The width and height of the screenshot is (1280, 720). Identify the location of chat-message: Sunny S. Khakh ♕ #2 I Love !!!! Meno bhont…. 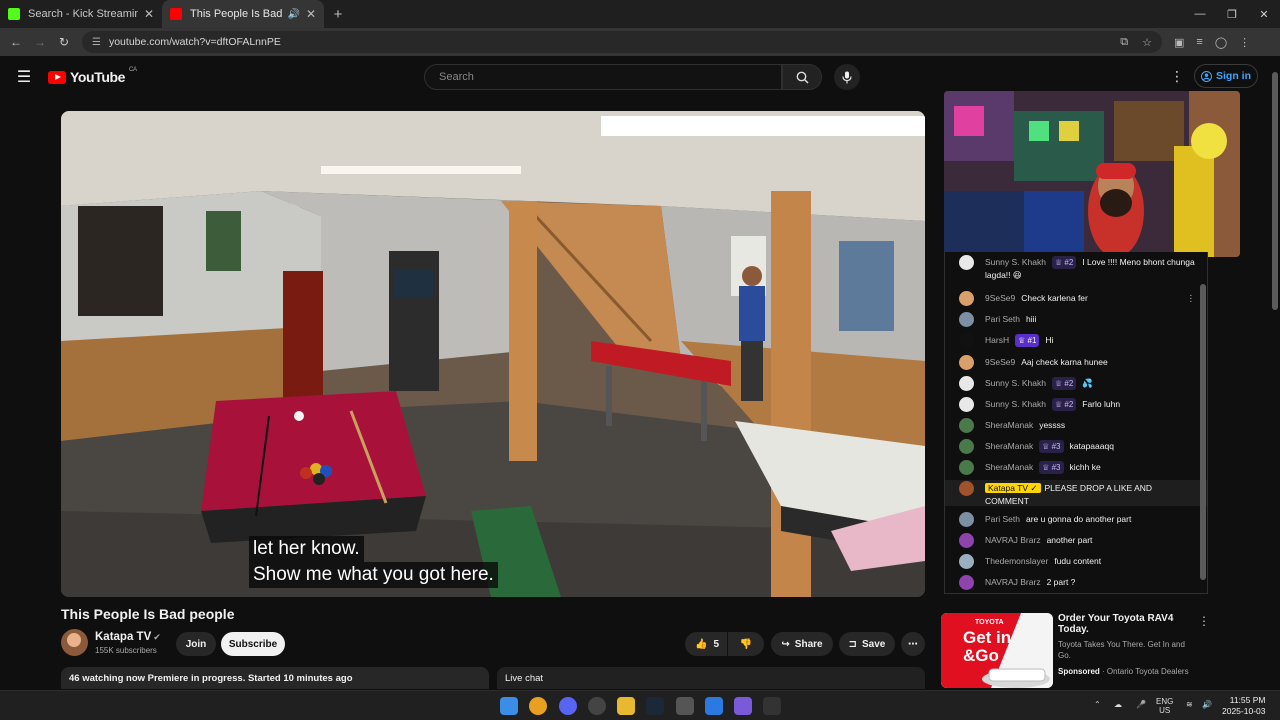
(1076, 268).